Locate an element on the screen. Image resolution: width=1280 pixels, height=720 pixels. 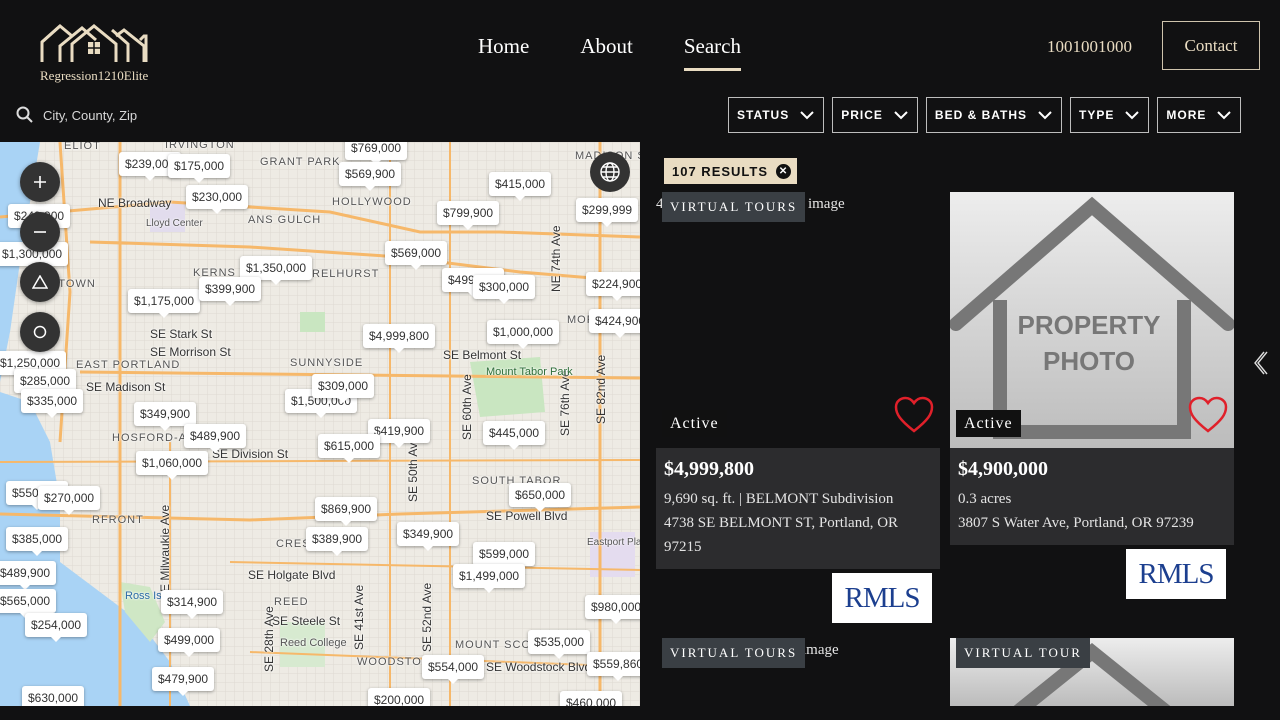
price-pin: $799,900 is located at coordinates (468, 215).